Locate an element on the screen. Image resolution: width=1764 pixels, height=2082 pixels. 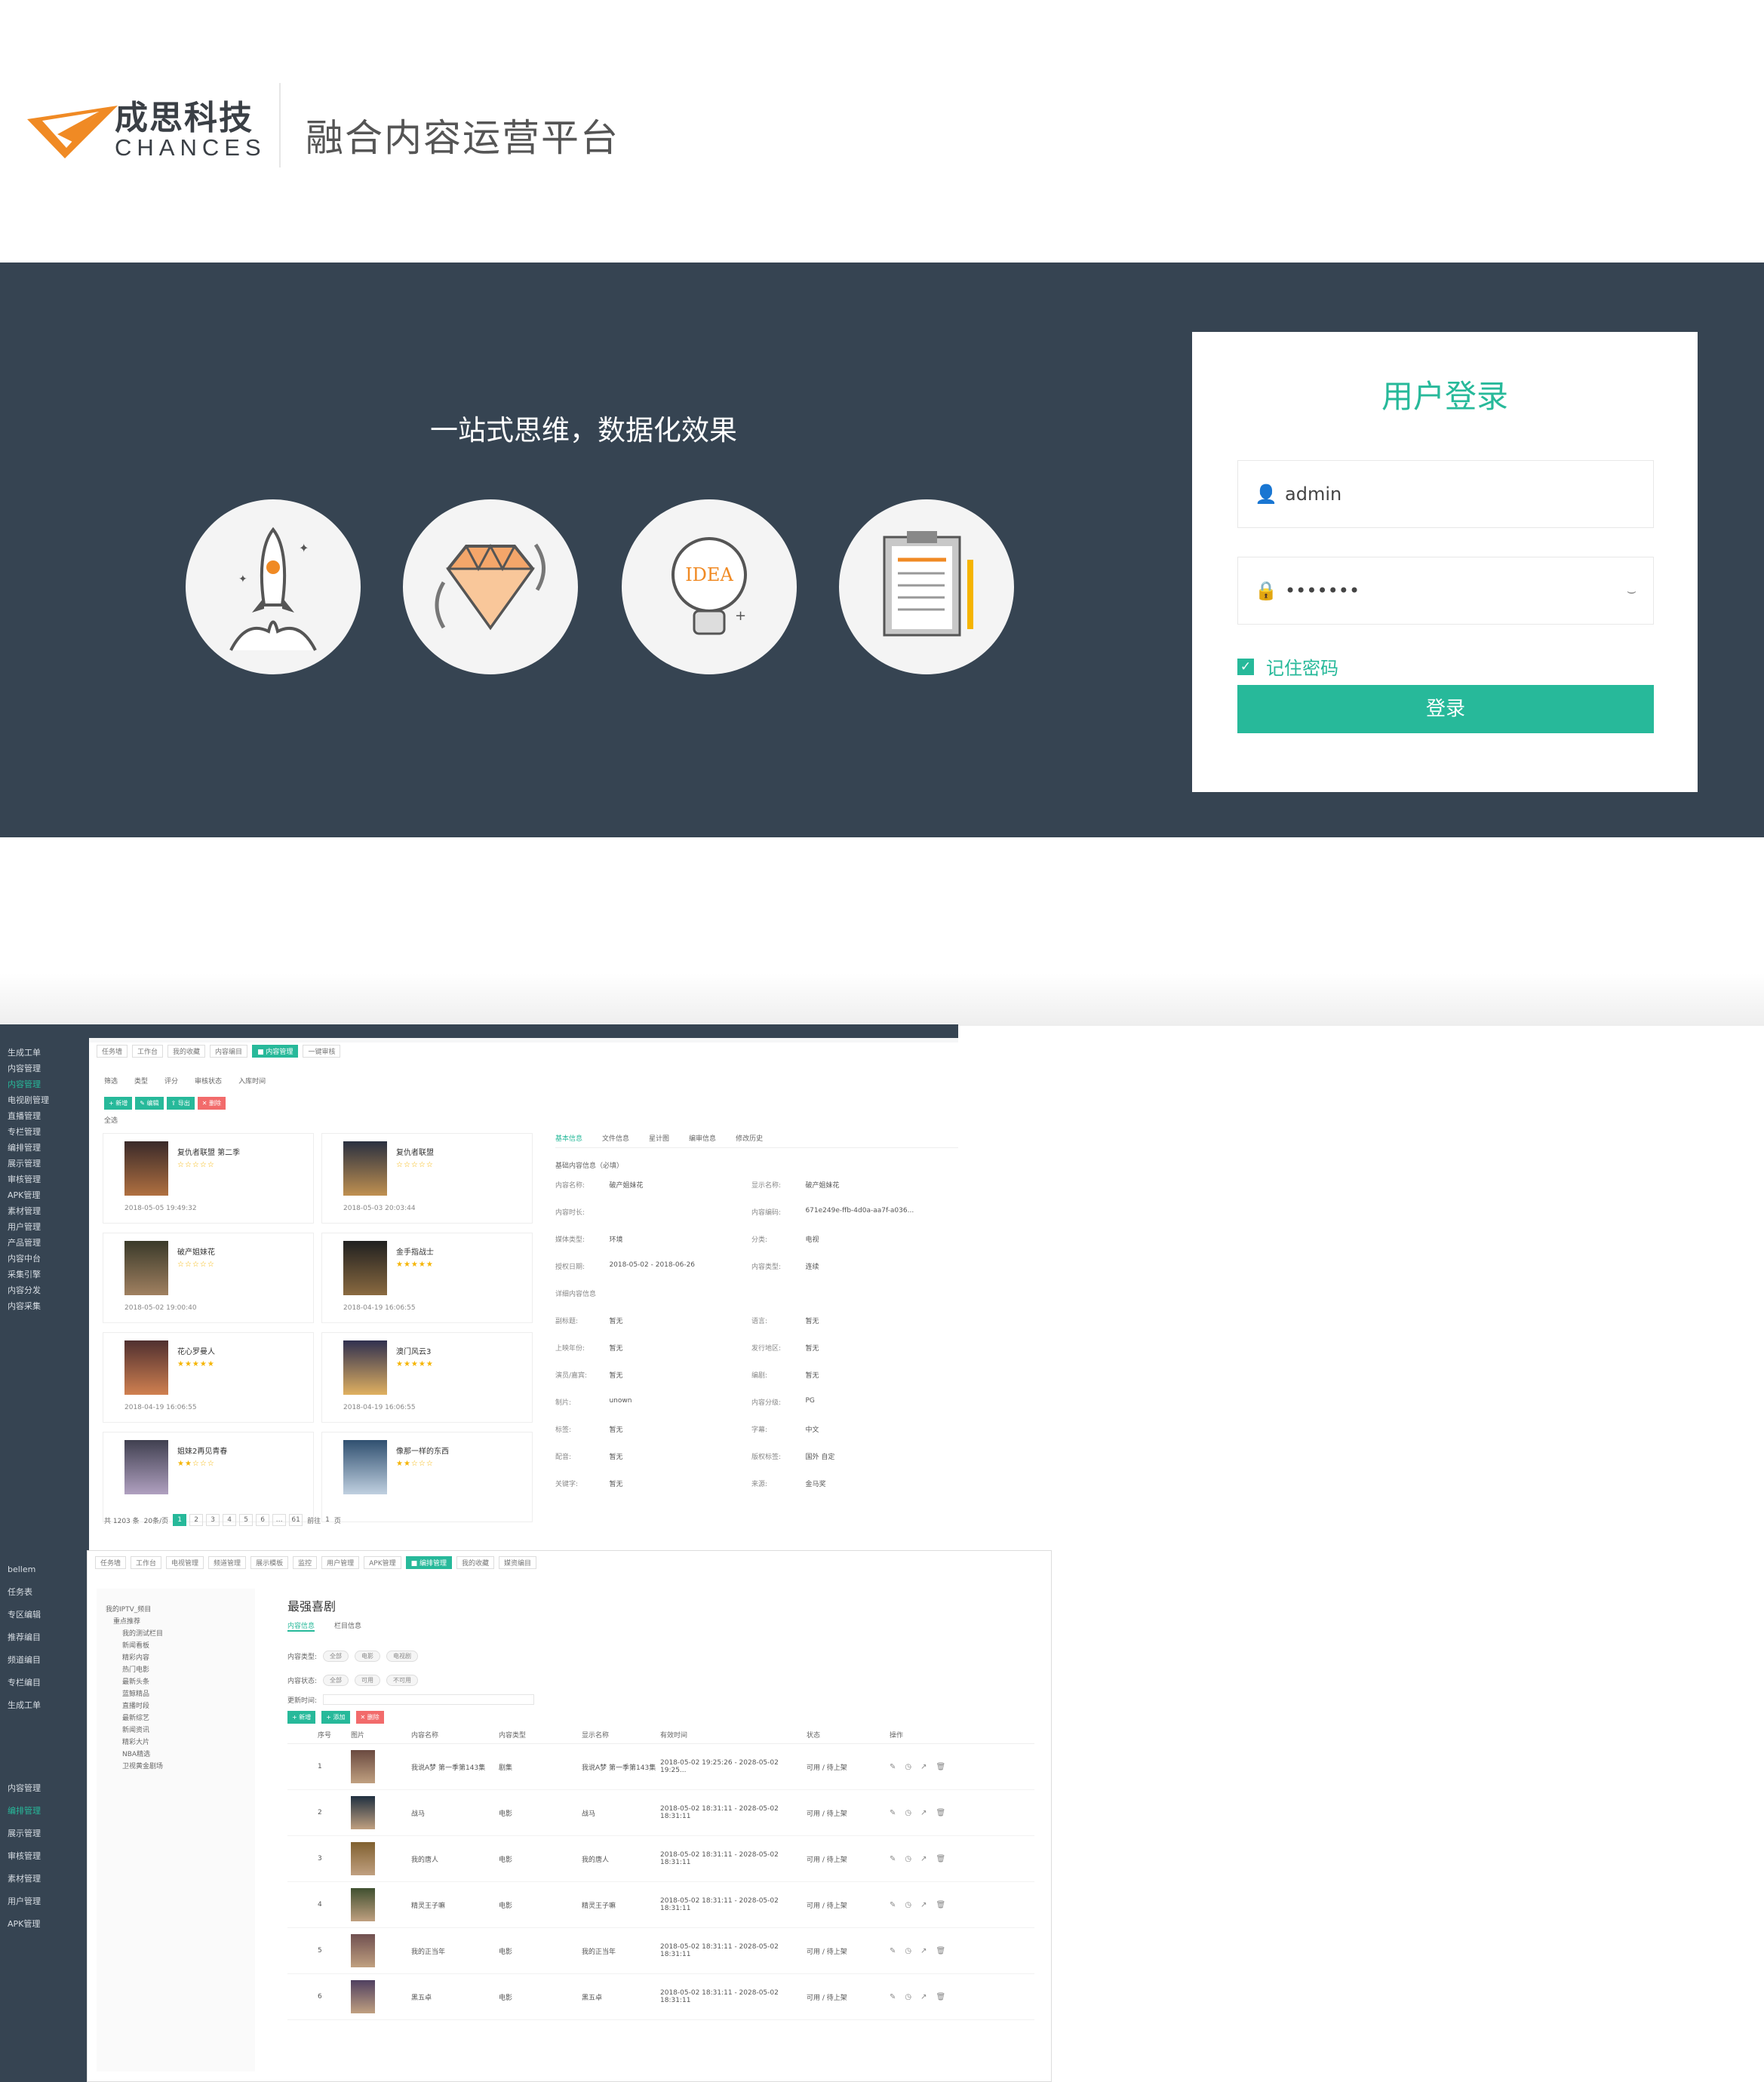
select-all: 全选 is located at coordinates (111, 1120).